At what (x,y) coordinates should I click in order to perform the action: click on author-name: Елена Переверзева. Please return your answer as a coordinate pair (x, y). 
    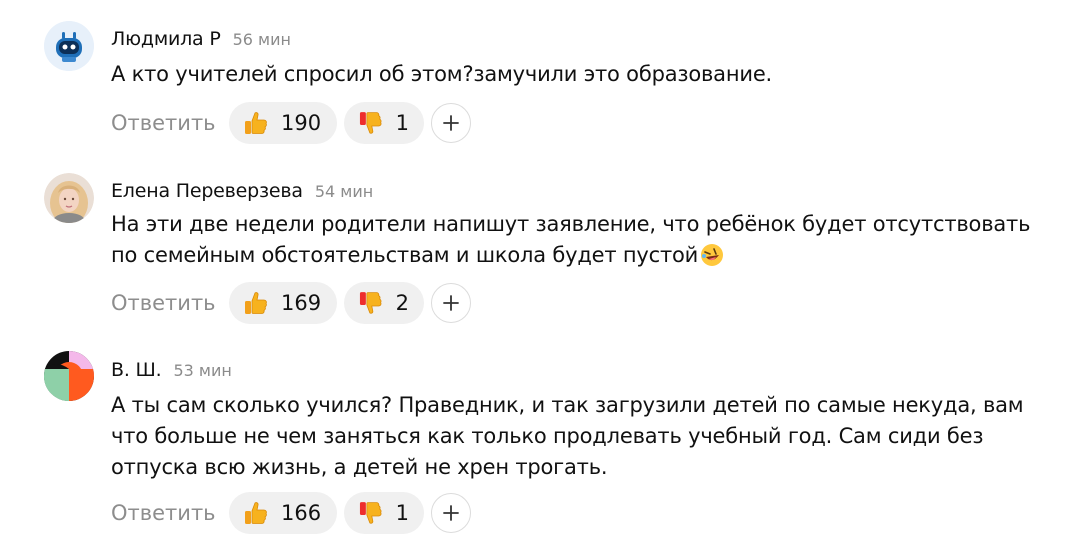
    Looking at the image, I should click on (207, 191).